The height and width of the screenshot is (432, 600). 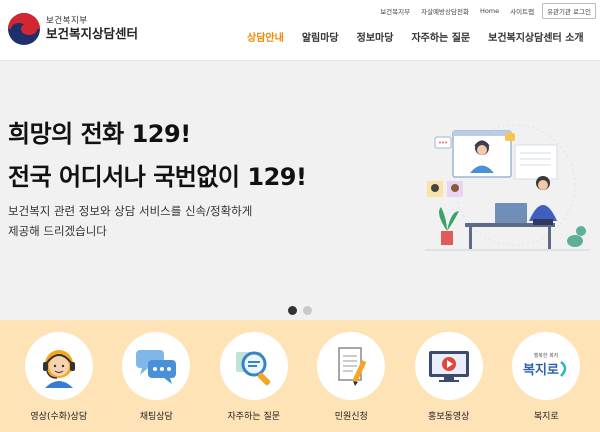 I want to click on document-pen-icon, so click(x=351, y=366).